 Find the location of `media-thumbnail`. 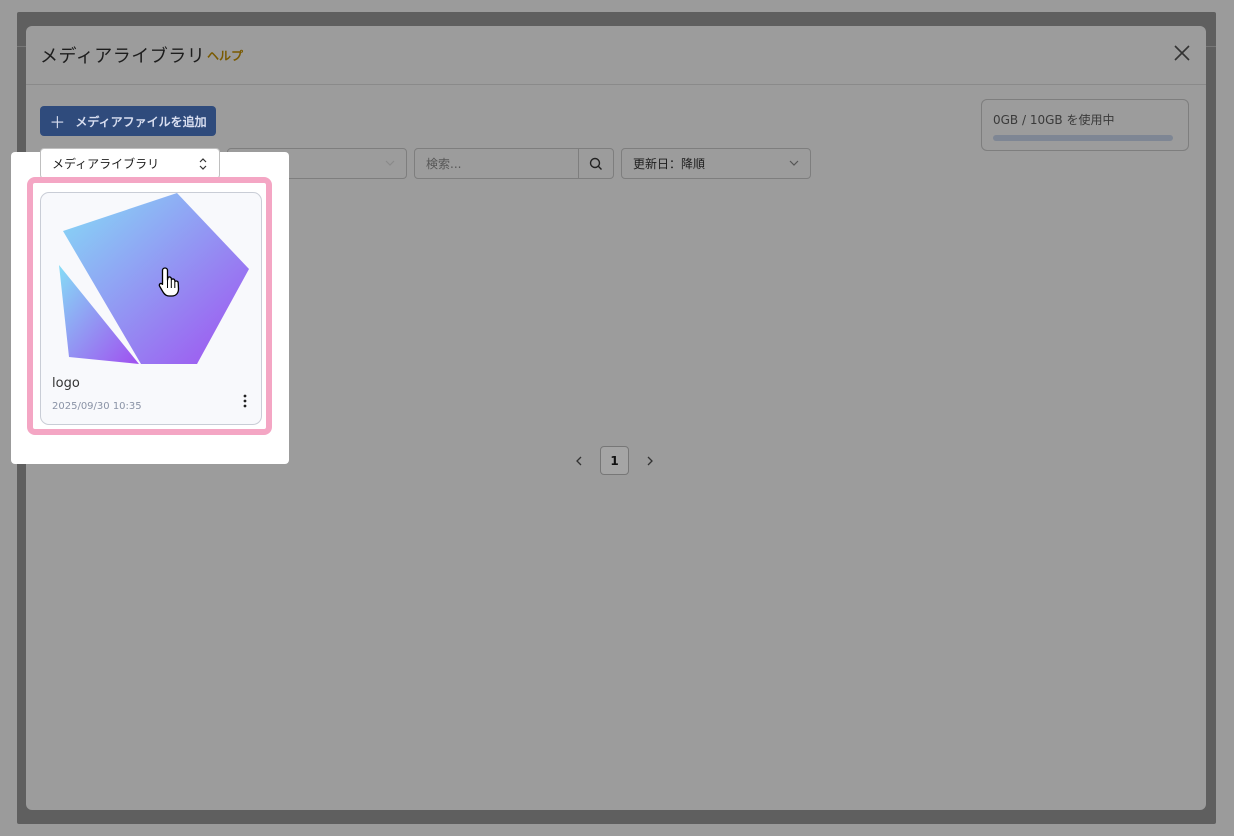

media-thumbnail is located at coordinates (154, 278).